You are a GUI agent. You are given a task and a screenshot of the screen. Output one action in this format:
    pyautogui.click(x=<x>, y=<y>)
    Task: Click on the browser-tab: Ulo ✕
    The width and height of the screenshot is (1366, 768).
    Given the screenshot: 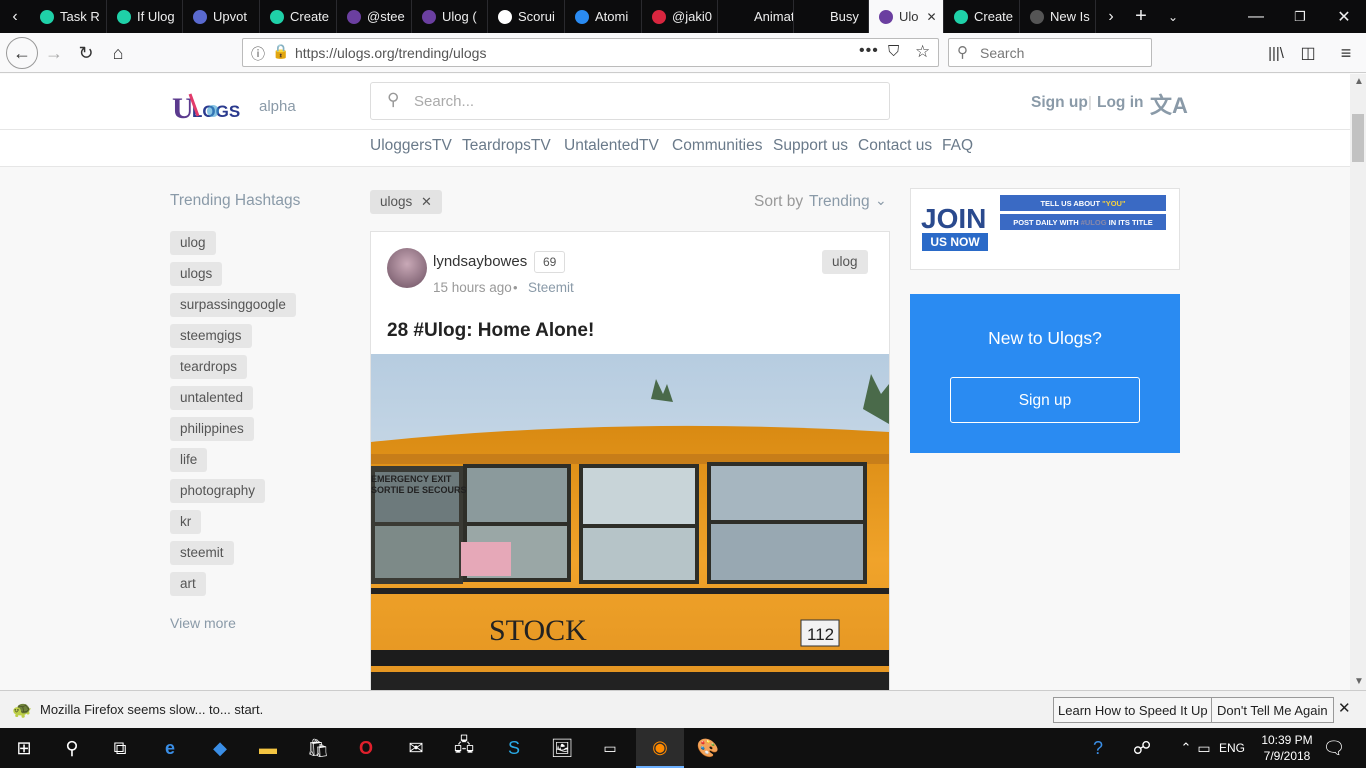 What is the action you would take?
    pyautogui.click(x=906, y=16)
    